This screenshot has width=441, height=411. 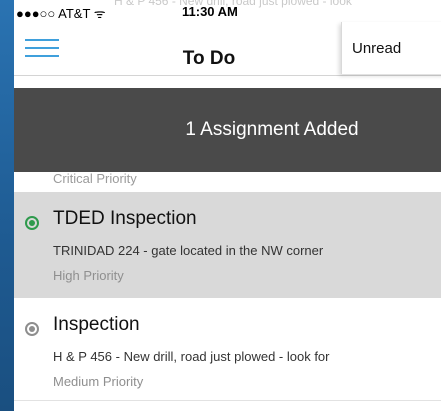 I want to click on banner-text: 1 Assignment Added, so click(x=272, y=129).